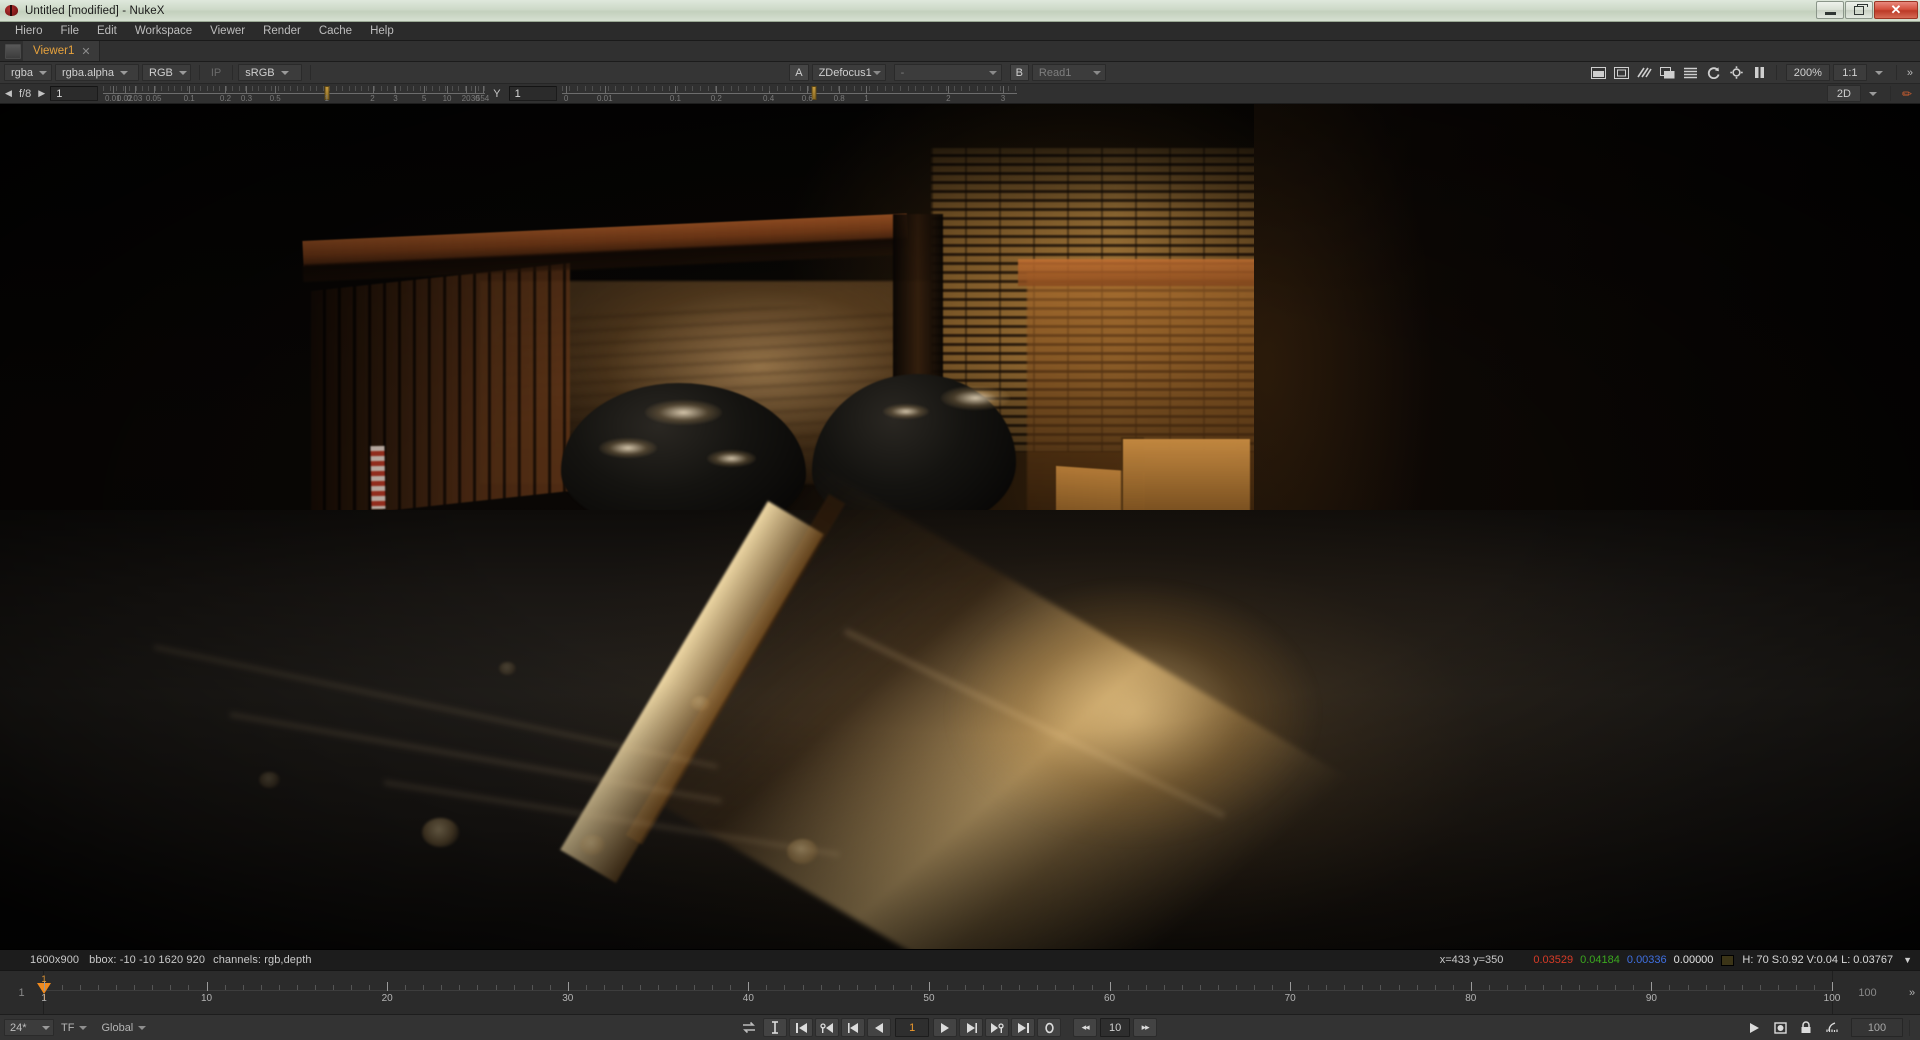 This screenshot has width=1920, height=1040. I want to click on menu-cache: Cache, so click(335, 31).